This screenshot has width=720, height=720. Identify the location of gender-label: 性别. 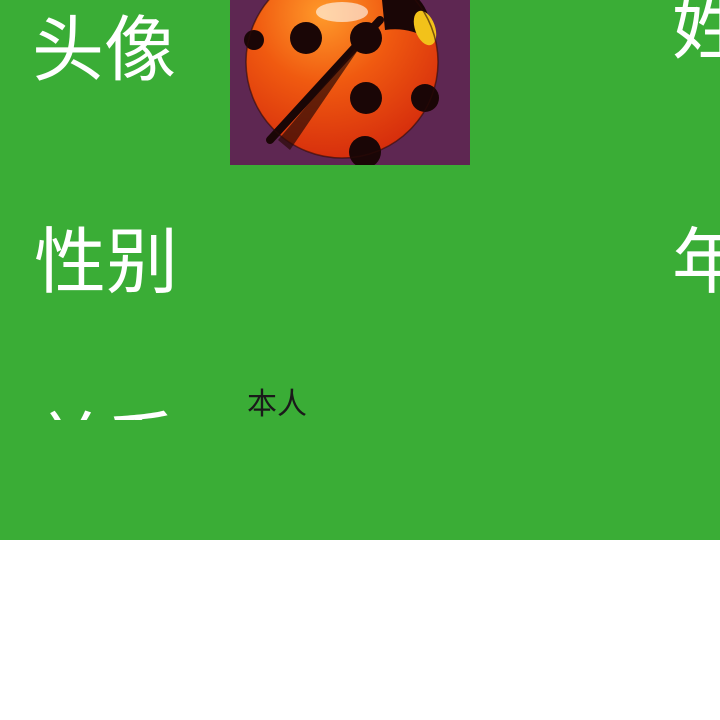
(106, 262).